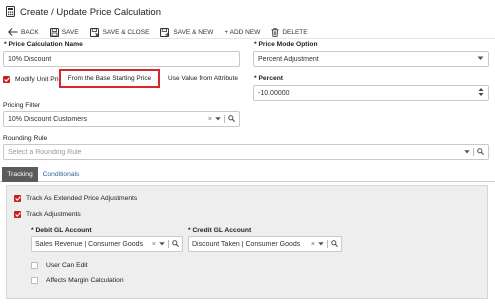 The image size is (495, 305). What do you see at coordinates (17, 214) in the screenshot?
I see `track-adjustments-checkbox` at bounding box center [17, 214].